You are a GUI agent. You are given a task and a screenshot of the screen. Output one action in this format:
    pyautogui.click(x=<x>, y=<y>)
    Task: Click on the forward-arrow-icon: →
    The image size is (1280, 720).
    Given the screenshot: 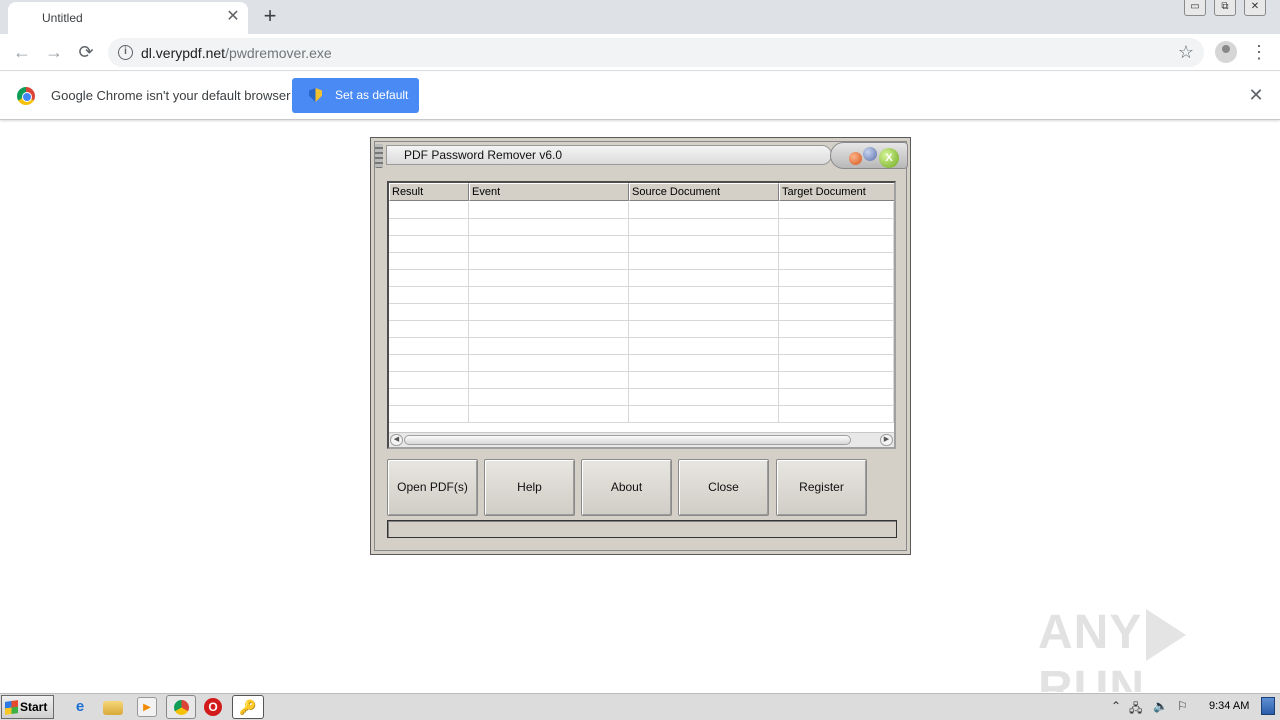 What is the action you would take?
    pyautogui.click(x=54, y=52)
    